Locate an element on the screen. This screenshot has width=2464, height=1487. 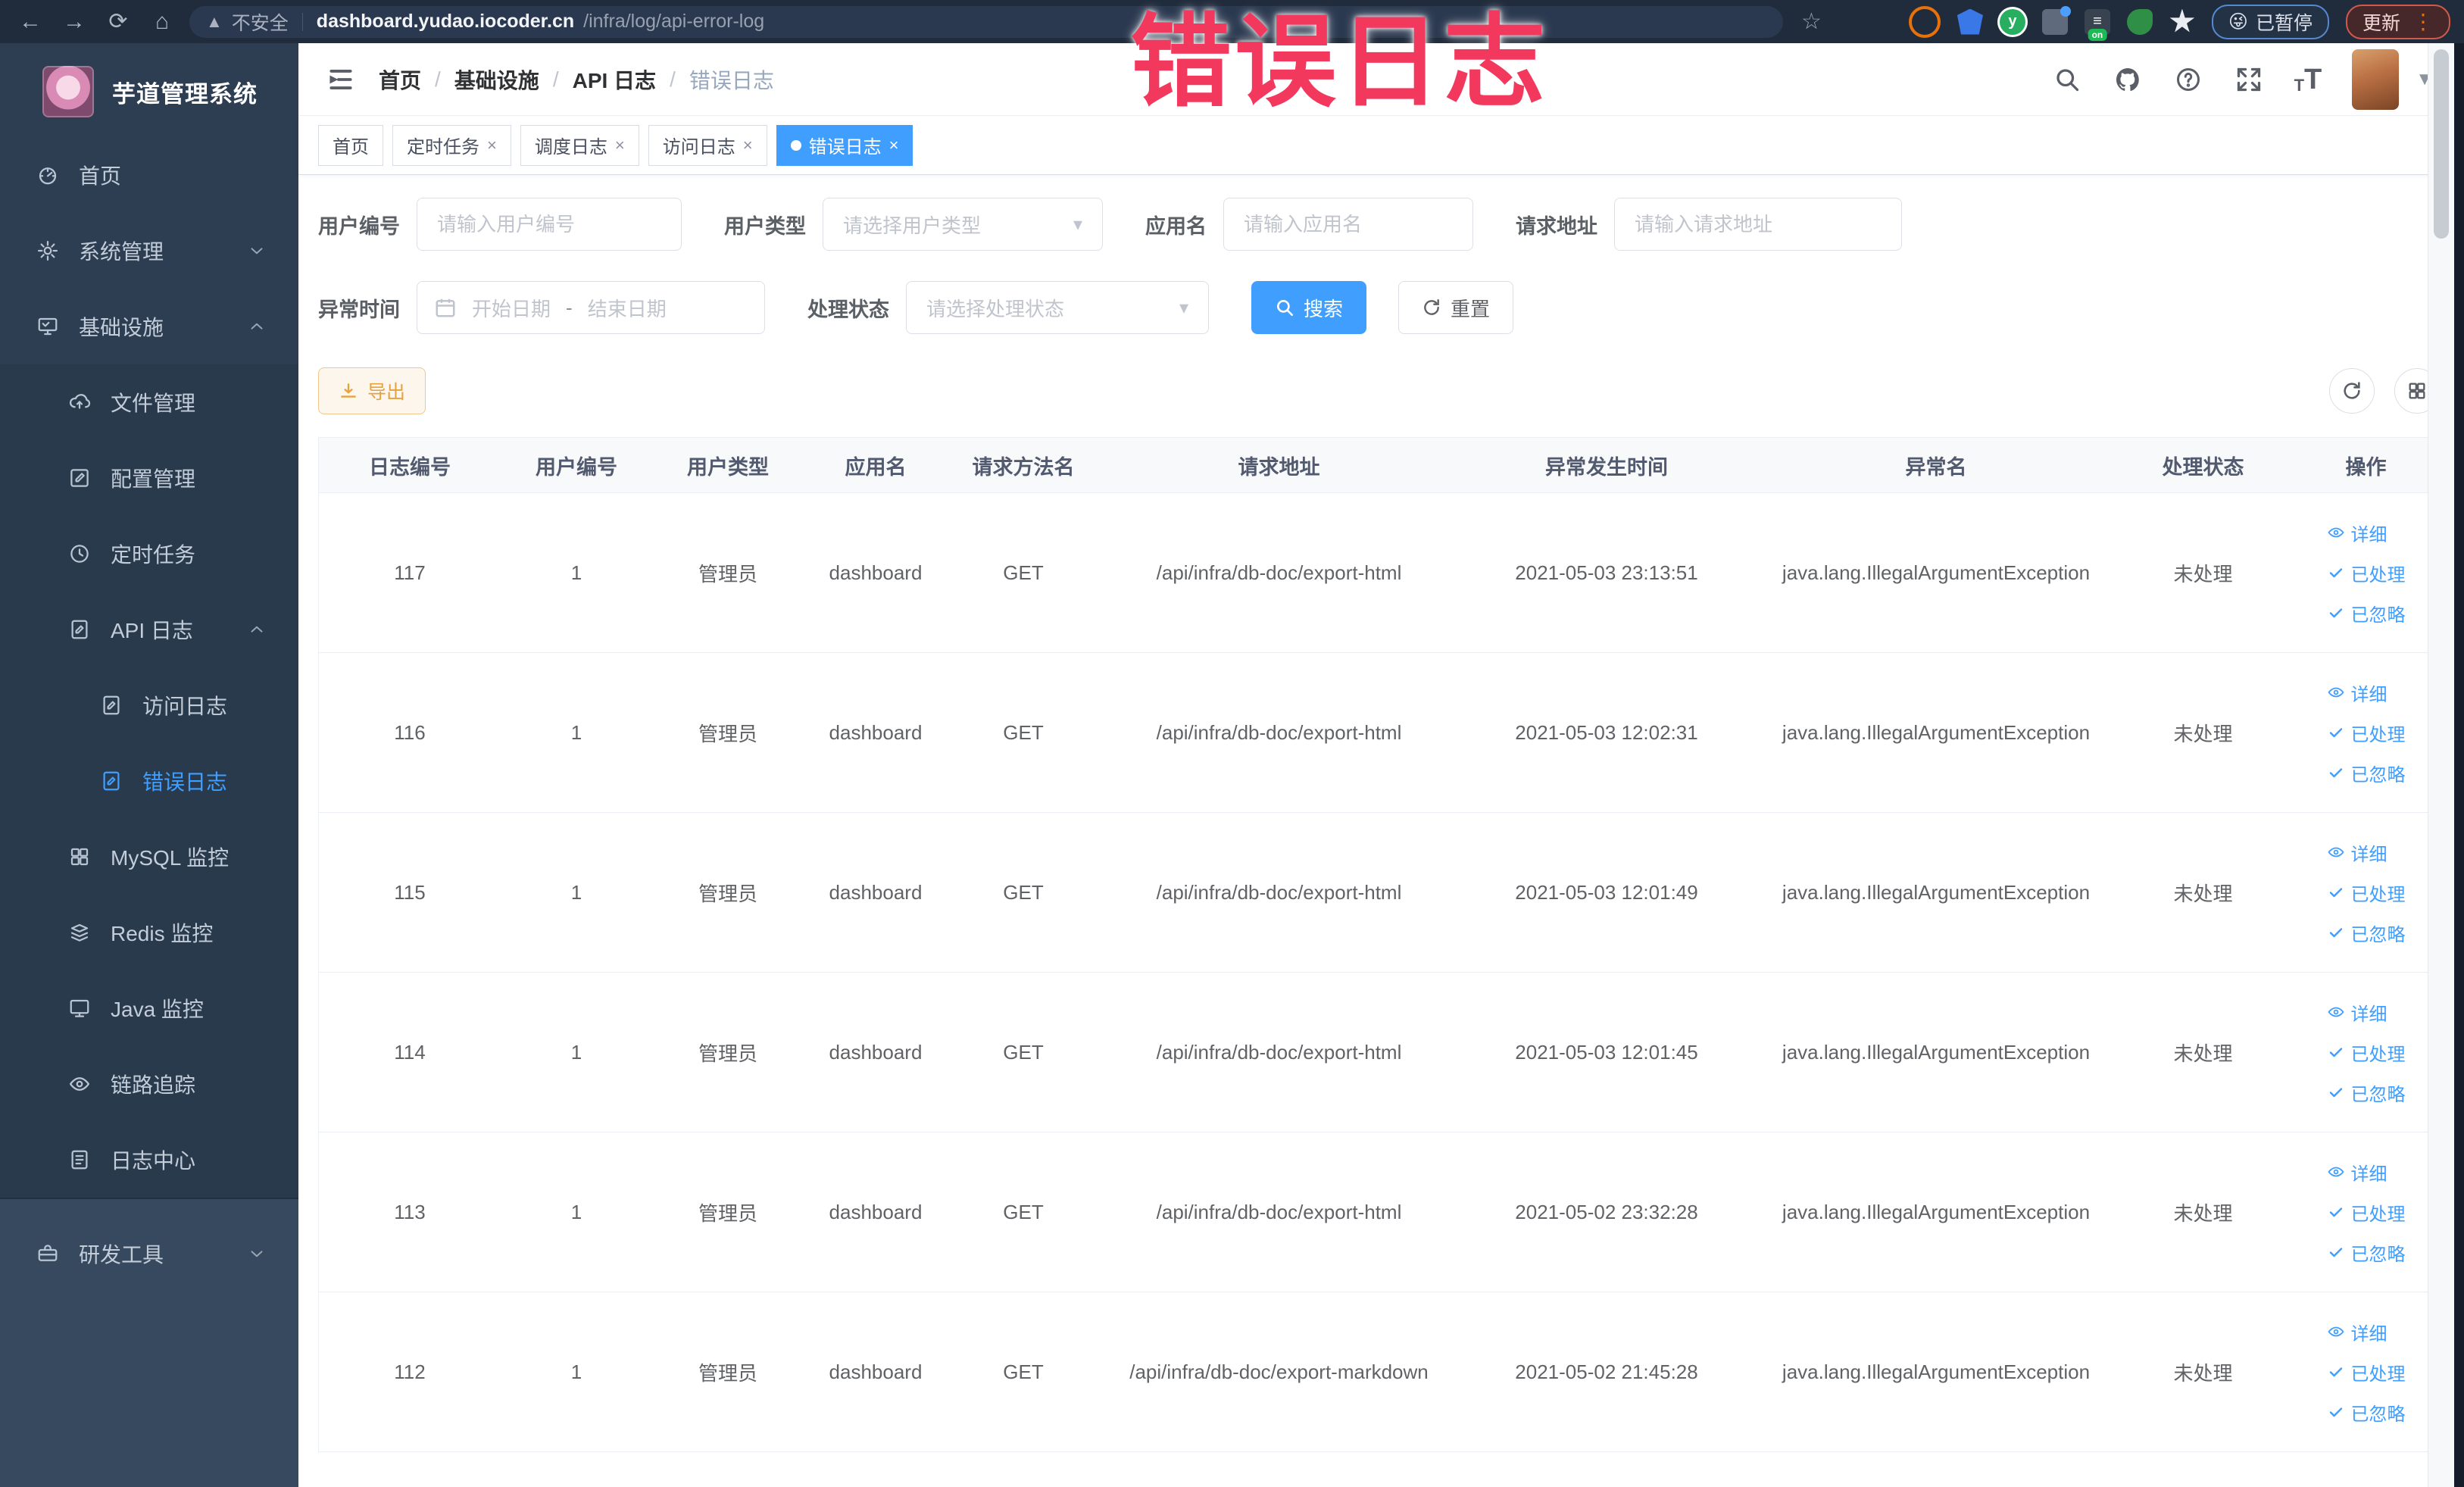
update-button: 更新 ⋮ is located at coordinates (2397, 21).